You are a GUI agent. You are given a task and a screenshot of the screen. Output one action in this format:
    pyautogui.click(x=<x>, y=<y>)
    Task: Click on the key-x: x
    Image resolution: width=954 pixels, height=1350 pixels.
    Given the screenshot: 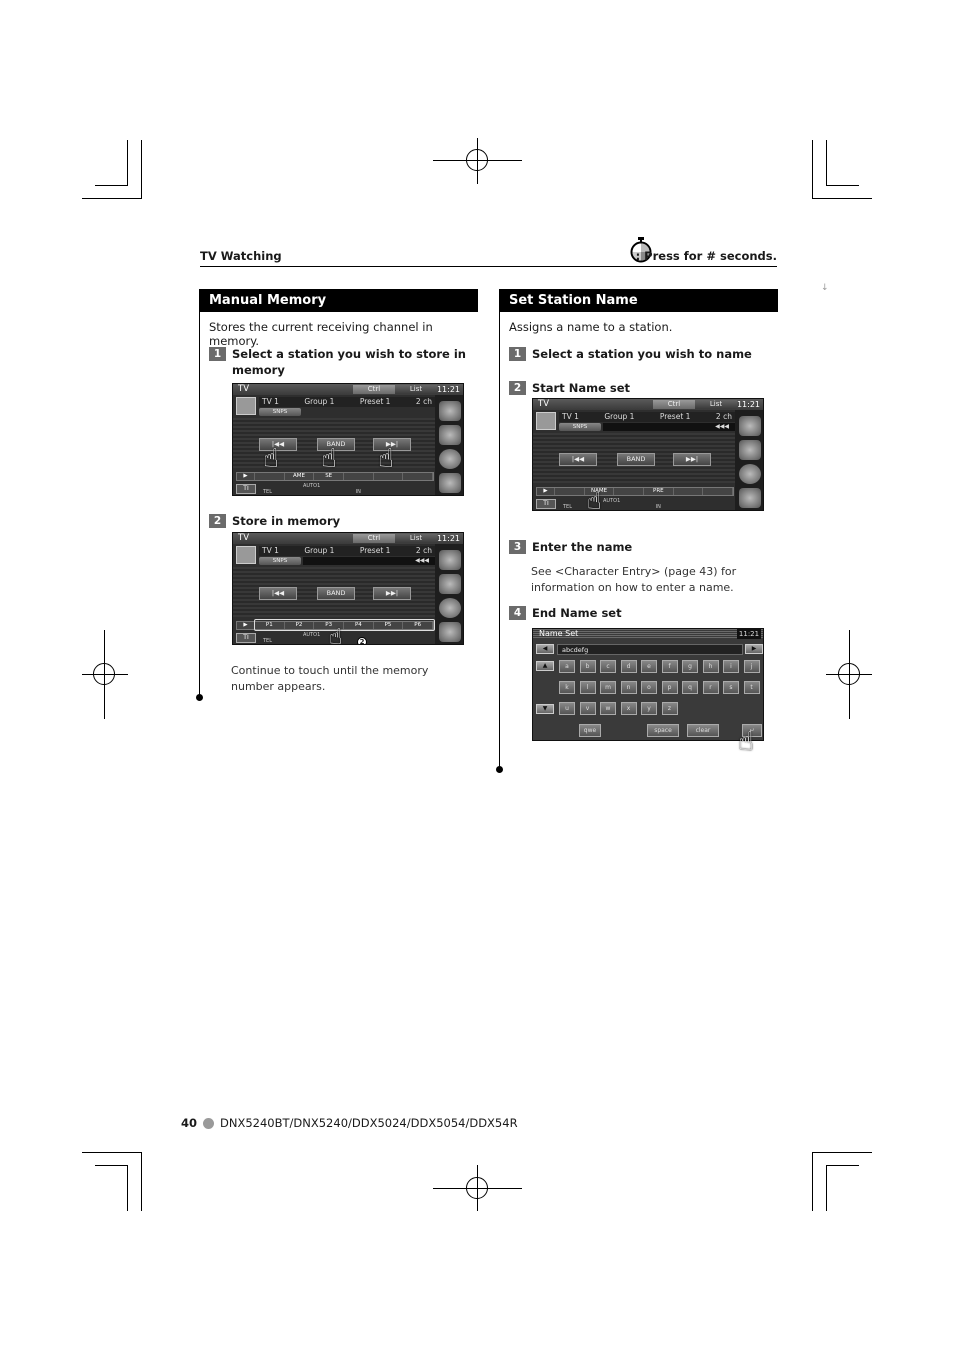 What is the action you would take?
    pyautogui.click(x=628, y=708)
    